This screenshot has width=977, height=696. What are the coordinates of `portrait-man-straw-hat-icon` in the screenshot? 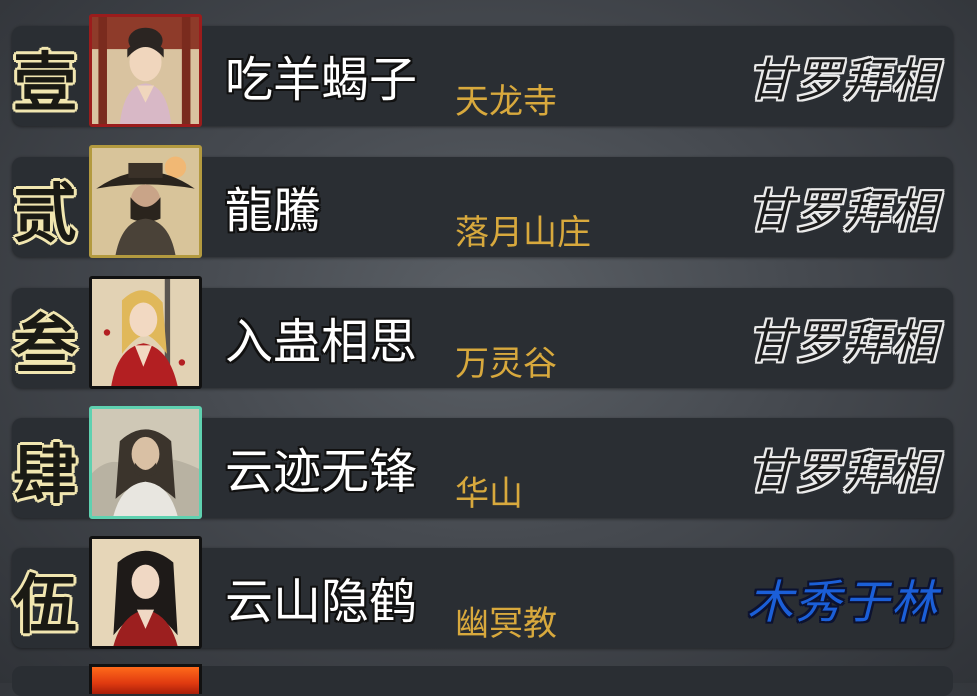 It's located at (145, 201).